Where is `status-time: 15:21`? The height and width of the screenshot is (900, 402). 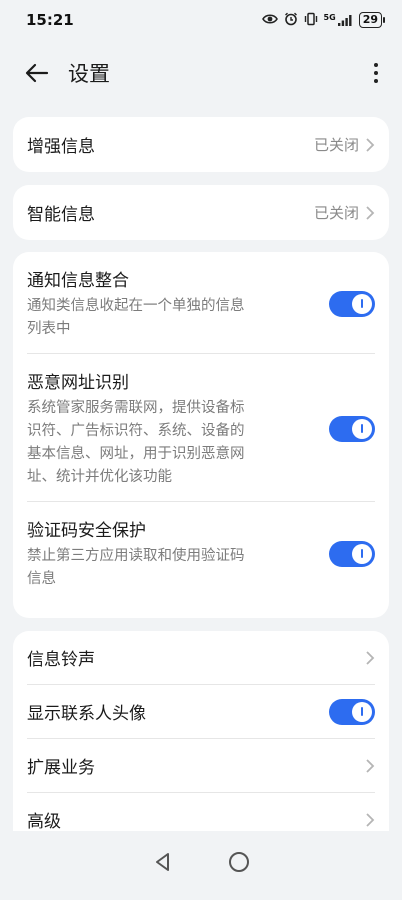 status-time: 15:21 is located at coordinates (50, 20).